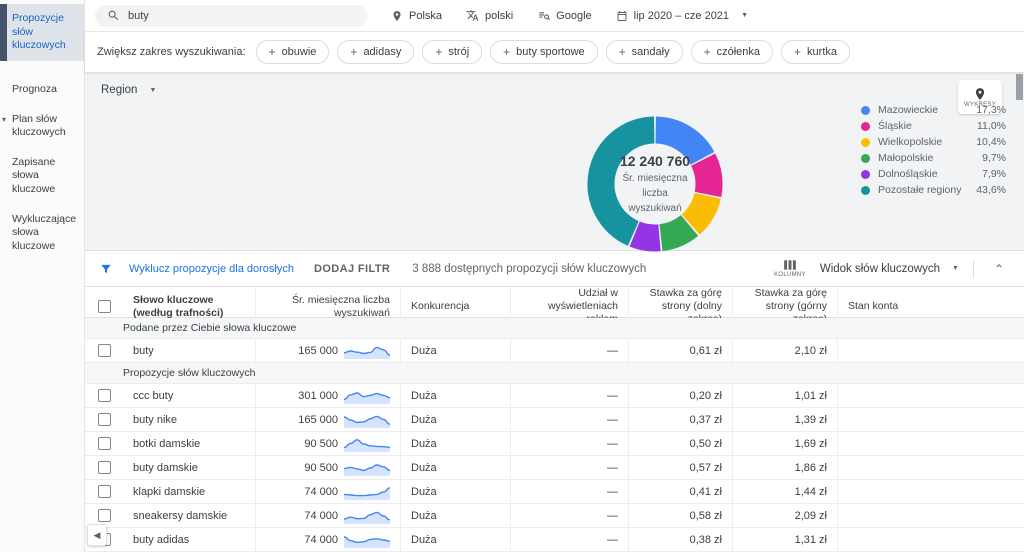  What do you see at coordinates (97, 535) in the screenshot?
I see `horizontal-scroll-left-button: ◀` at bounding box center [97, 535].